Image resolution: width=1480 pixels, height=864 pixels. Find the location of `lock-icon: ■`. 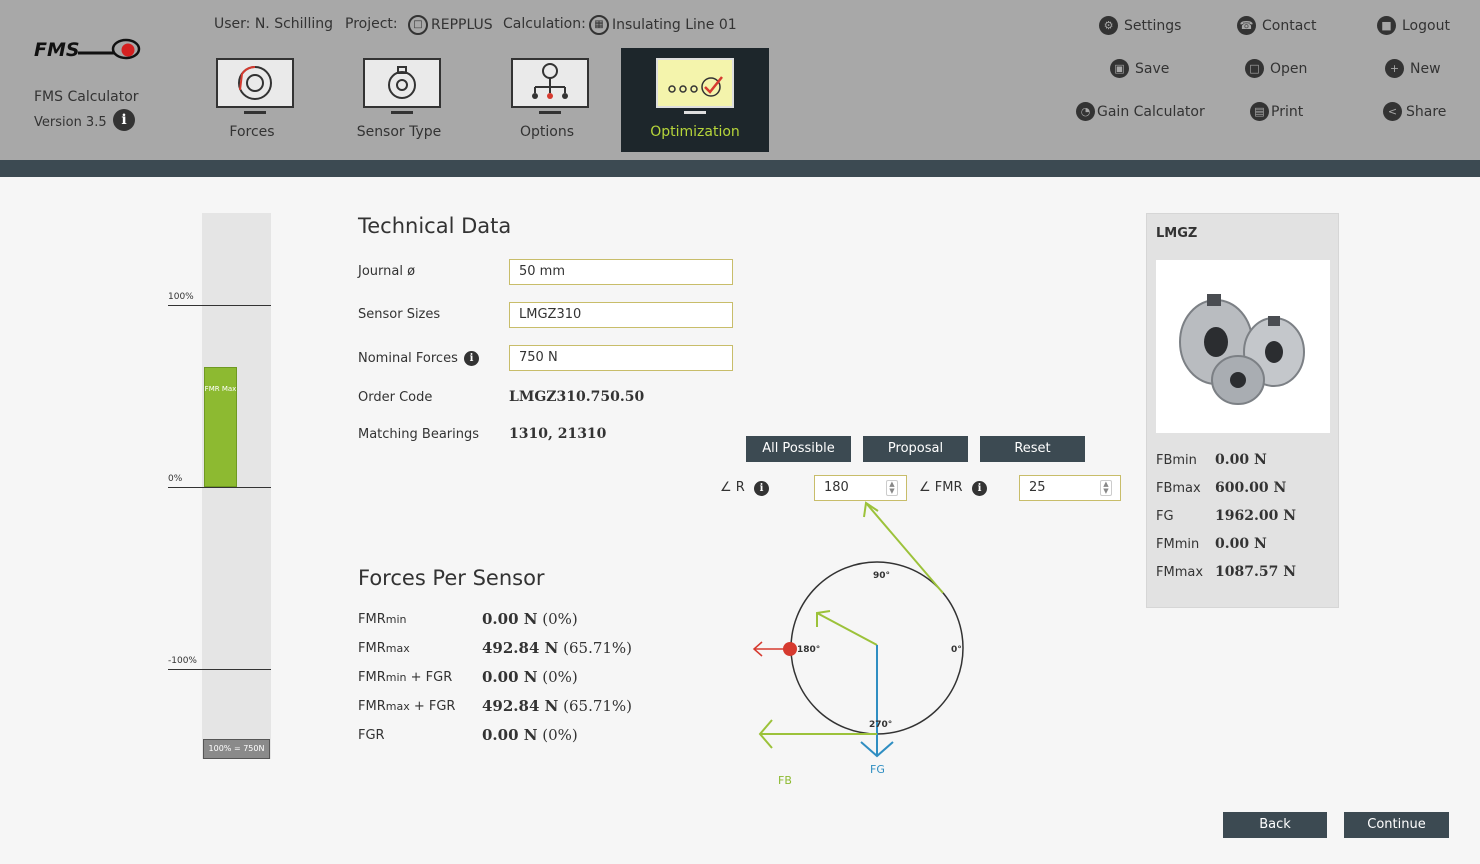

lock-icon: ■ is located at coordinates (1386, 25).